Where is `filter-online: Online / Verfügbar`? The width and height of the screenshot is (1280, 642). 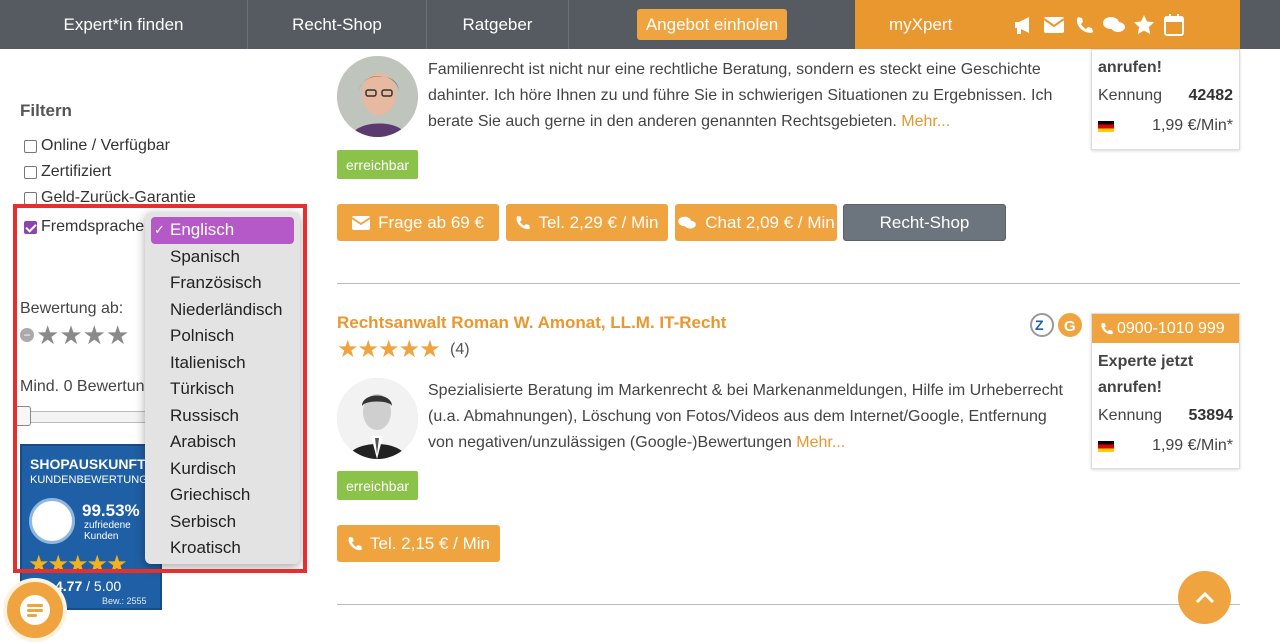 filter-online: Online / Verfügbar is located at coordinates (97, 146).